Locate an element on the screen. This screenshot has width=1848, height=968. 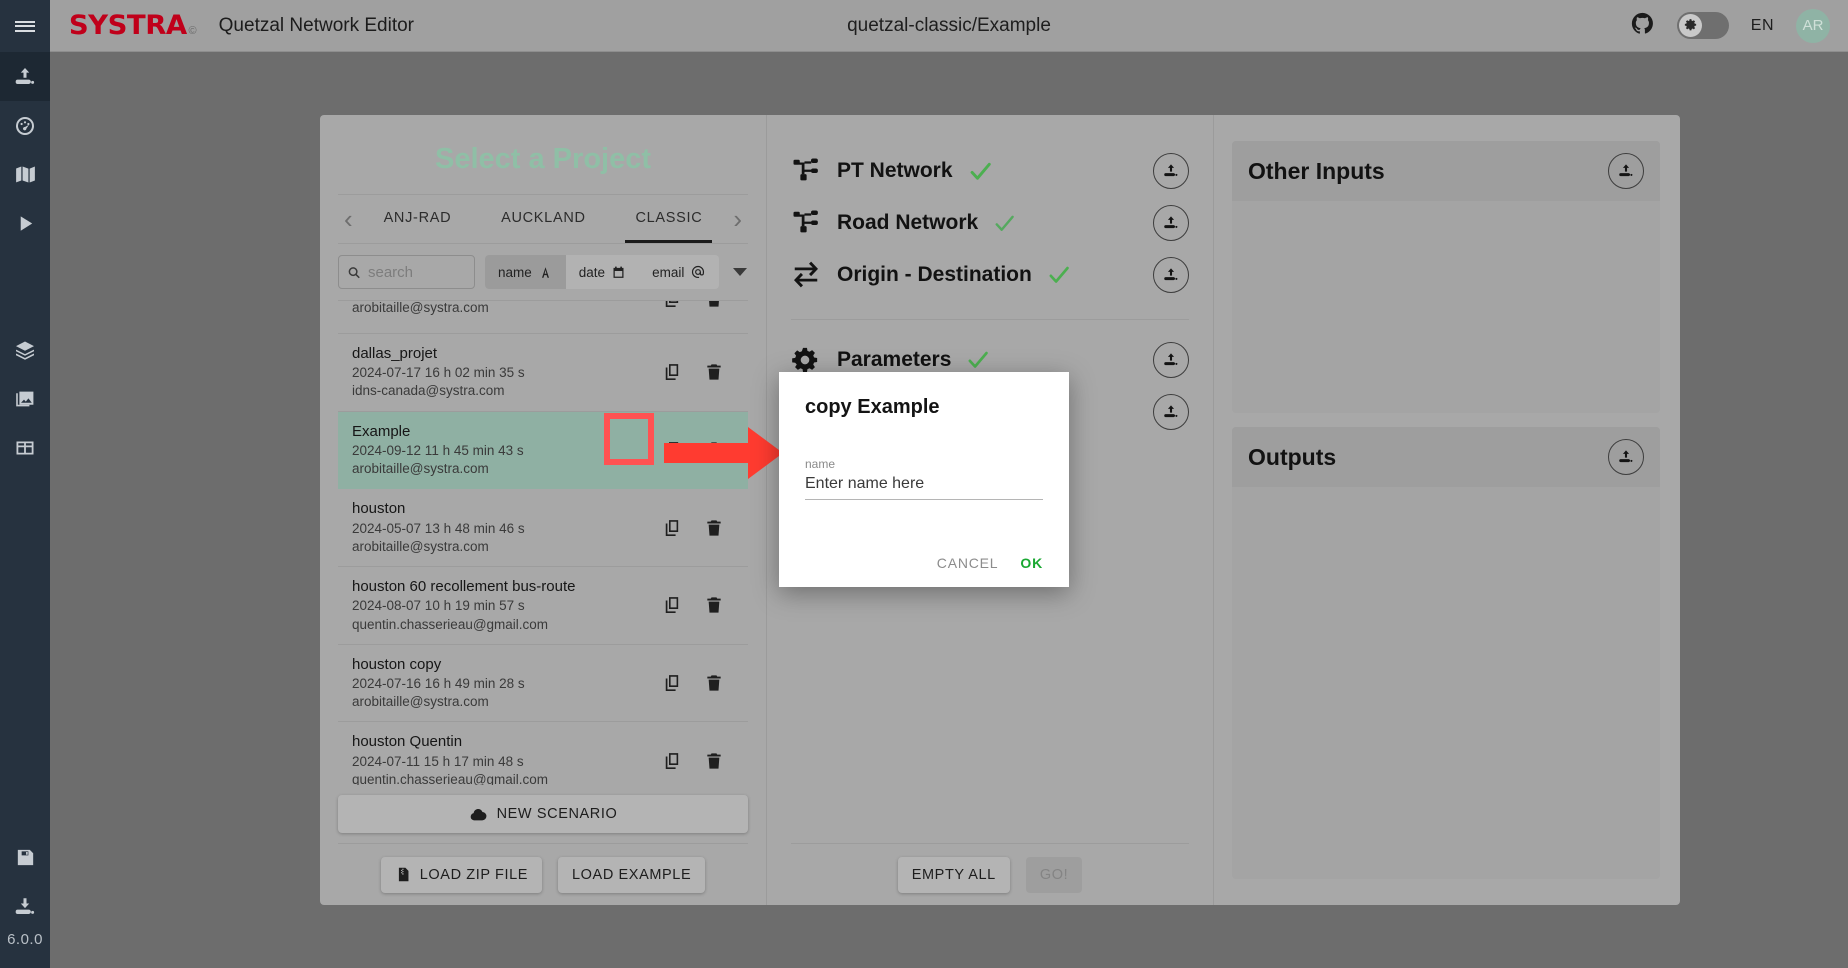
input-row-origin-destination: Origin - Destination is located at coordinates (990, 275).